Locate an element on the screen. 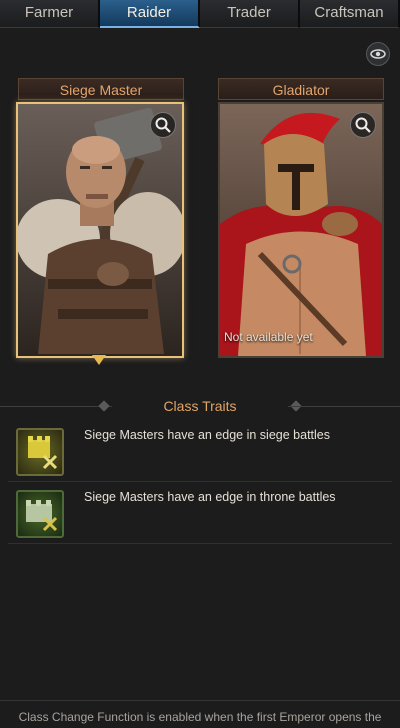  traits-divider-left is located at coordinates (56, 406).